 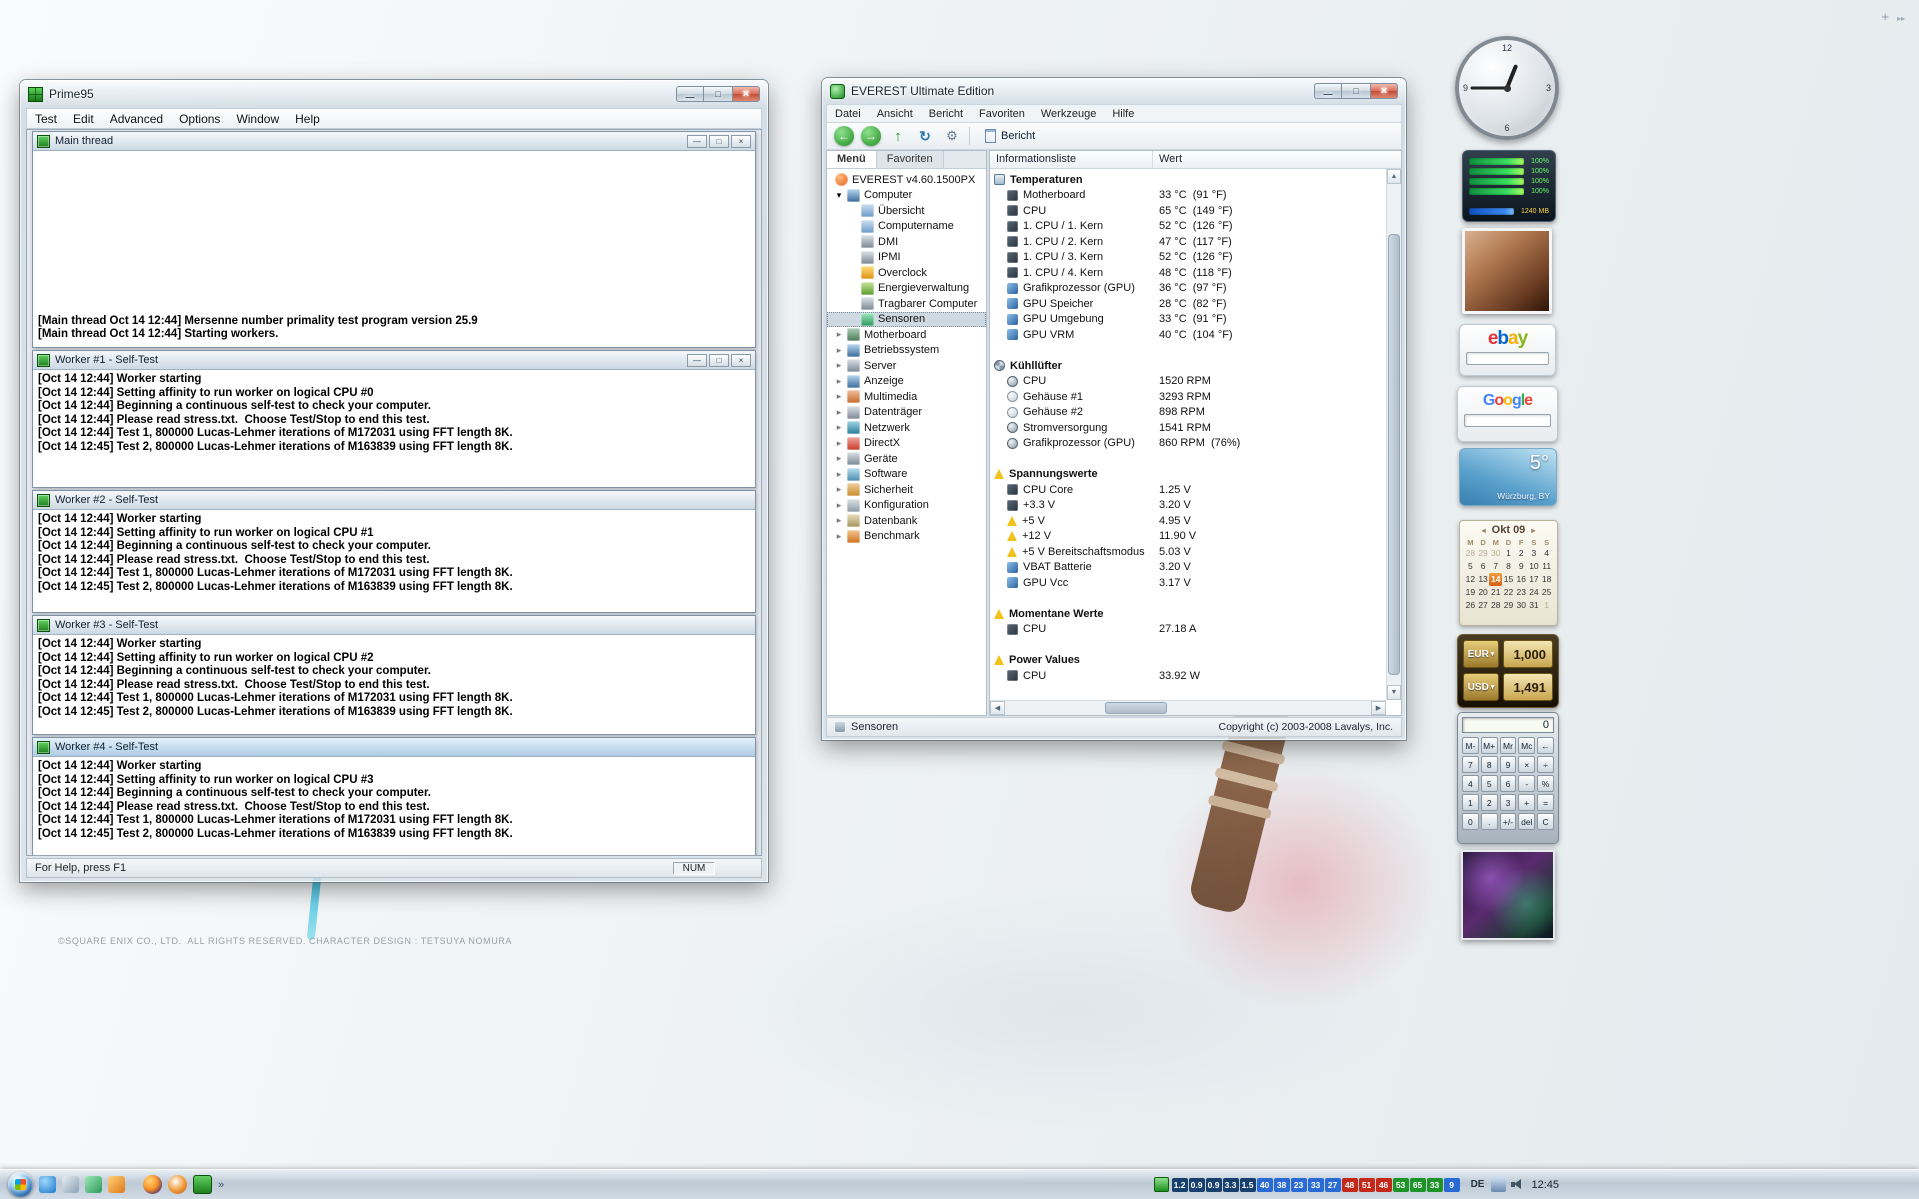 What do you see at coordinates (83, 119) in the screenshot?
I see `menu-item: Edit` at bounding box center [83, 119].